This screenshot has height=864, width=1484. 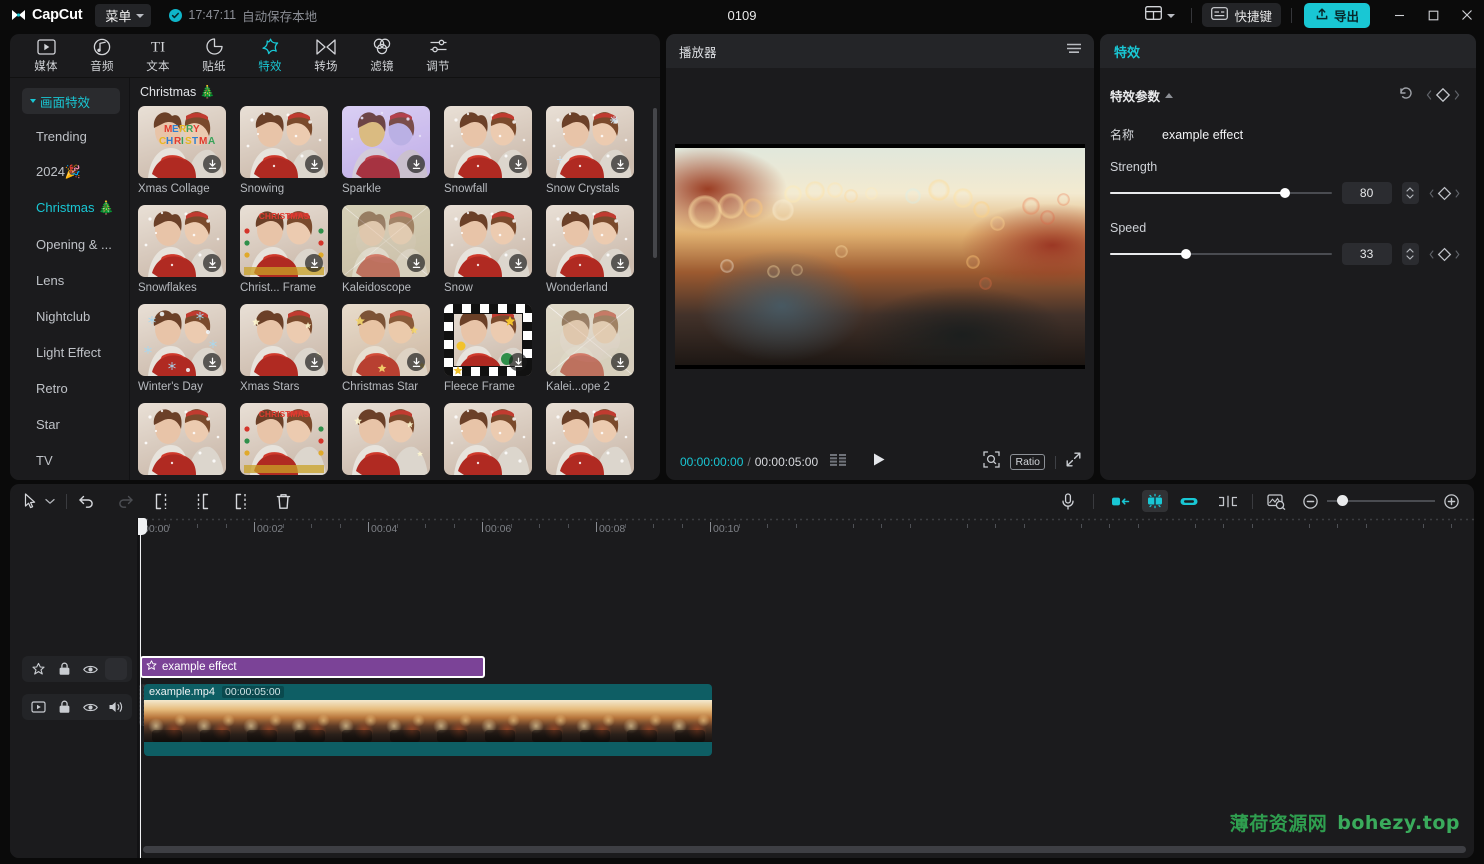 I want to click on delete-button, so click(x=283, y=501).